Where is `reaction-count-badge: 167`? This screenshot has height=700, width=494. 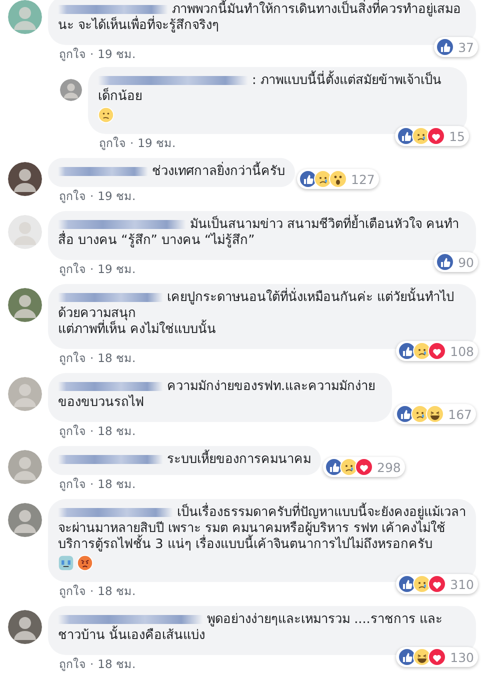 reaction-count-badge: 167 is located at coordinates (435, 414).